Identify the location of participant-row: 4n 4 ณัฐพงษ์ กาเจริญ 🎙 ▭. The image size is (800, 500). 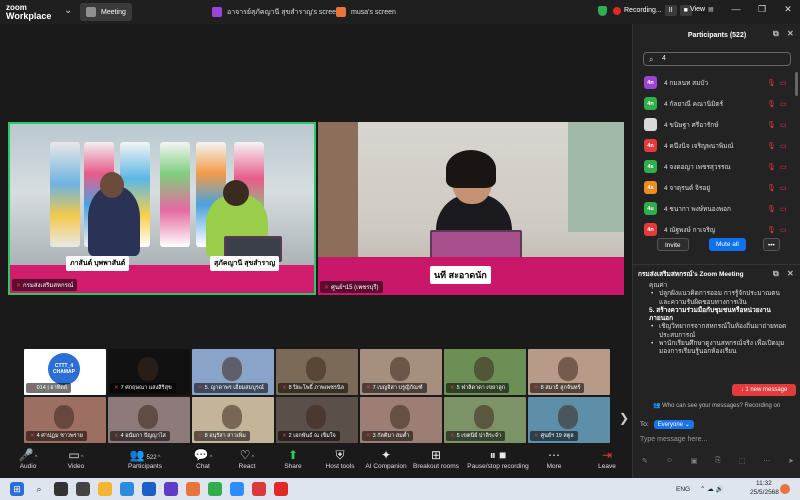
(716, 229).